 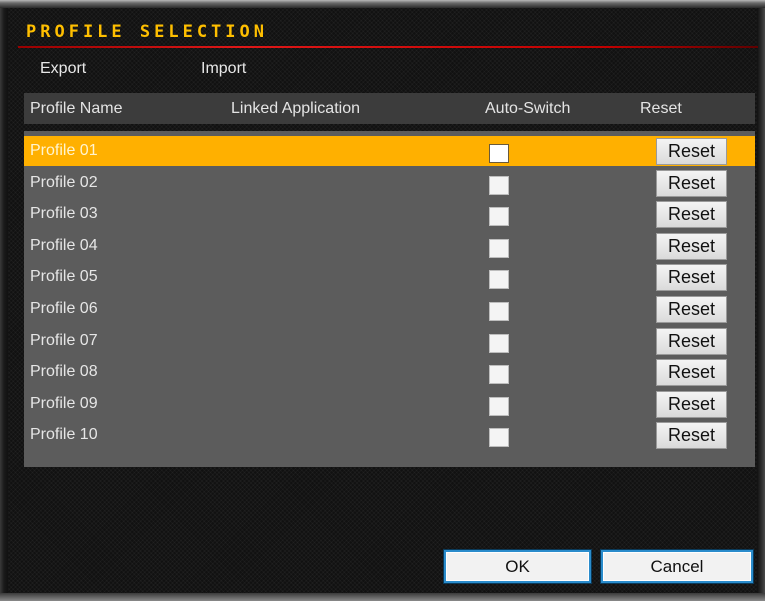 What do you see at coordinates (389, 183) in the screenshot?
I see `table-row: Profile 02 Reset` at bounding box center [389, 183].